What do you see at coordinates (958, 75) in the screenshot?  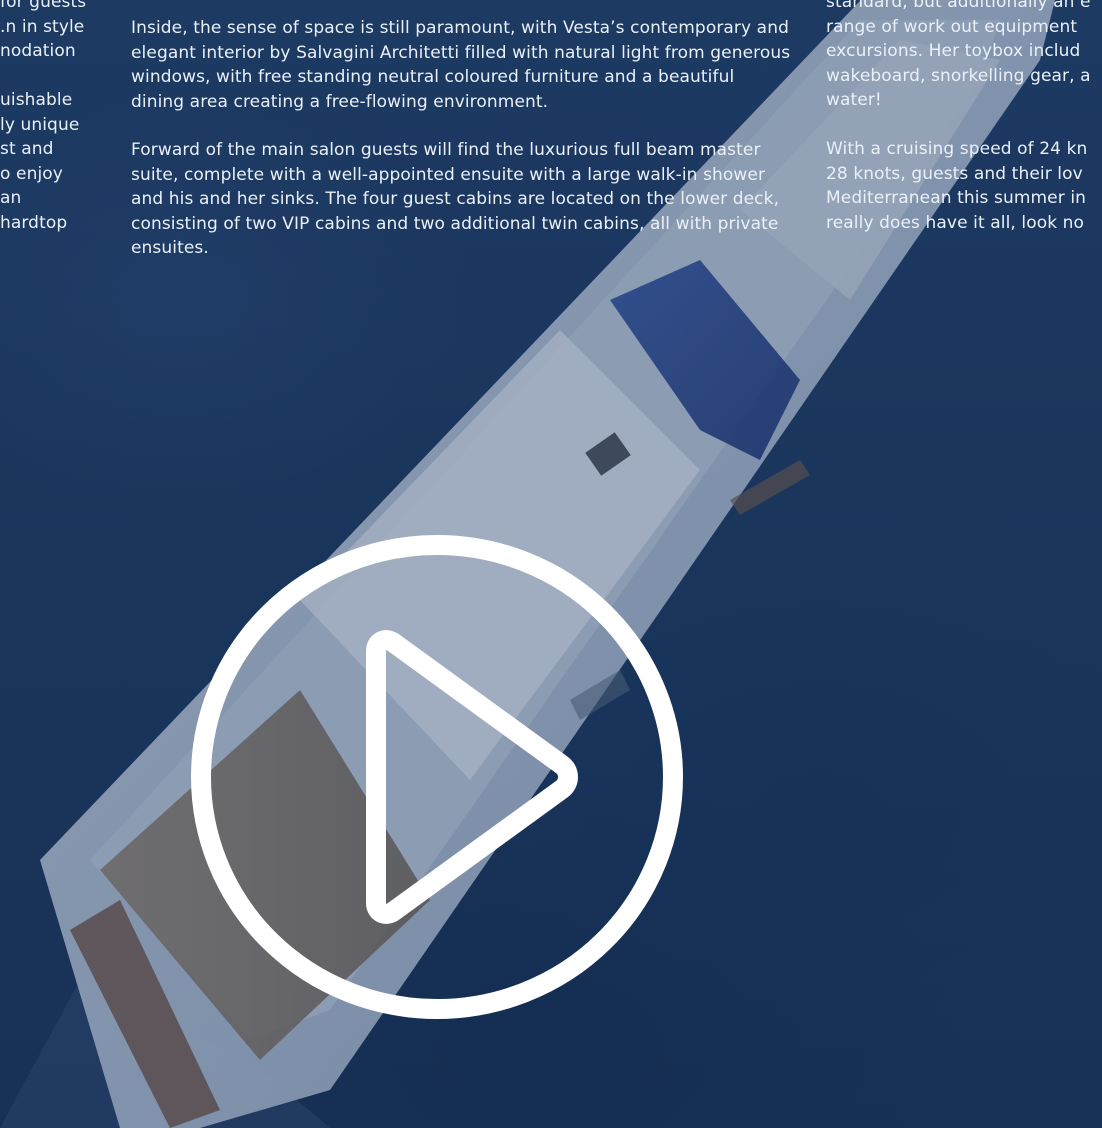 I see `right-line: wakeboard, snorkelling gear, a` at bounding box center [958, 75].